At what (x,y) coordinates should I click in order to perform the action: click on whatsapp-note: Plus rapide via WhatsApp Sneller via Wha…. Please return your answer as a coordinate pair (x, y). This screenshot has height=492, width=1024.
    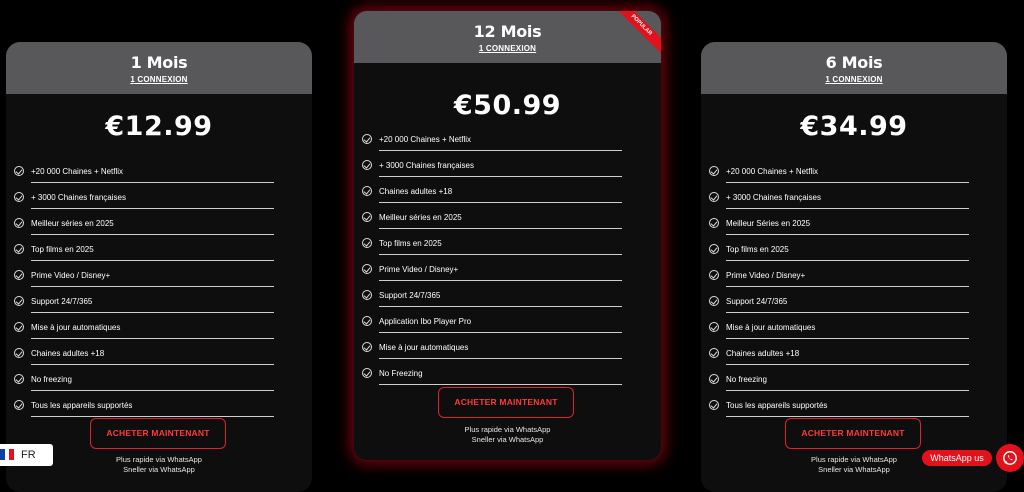
    Looking at the image, I should click on (507, 435).